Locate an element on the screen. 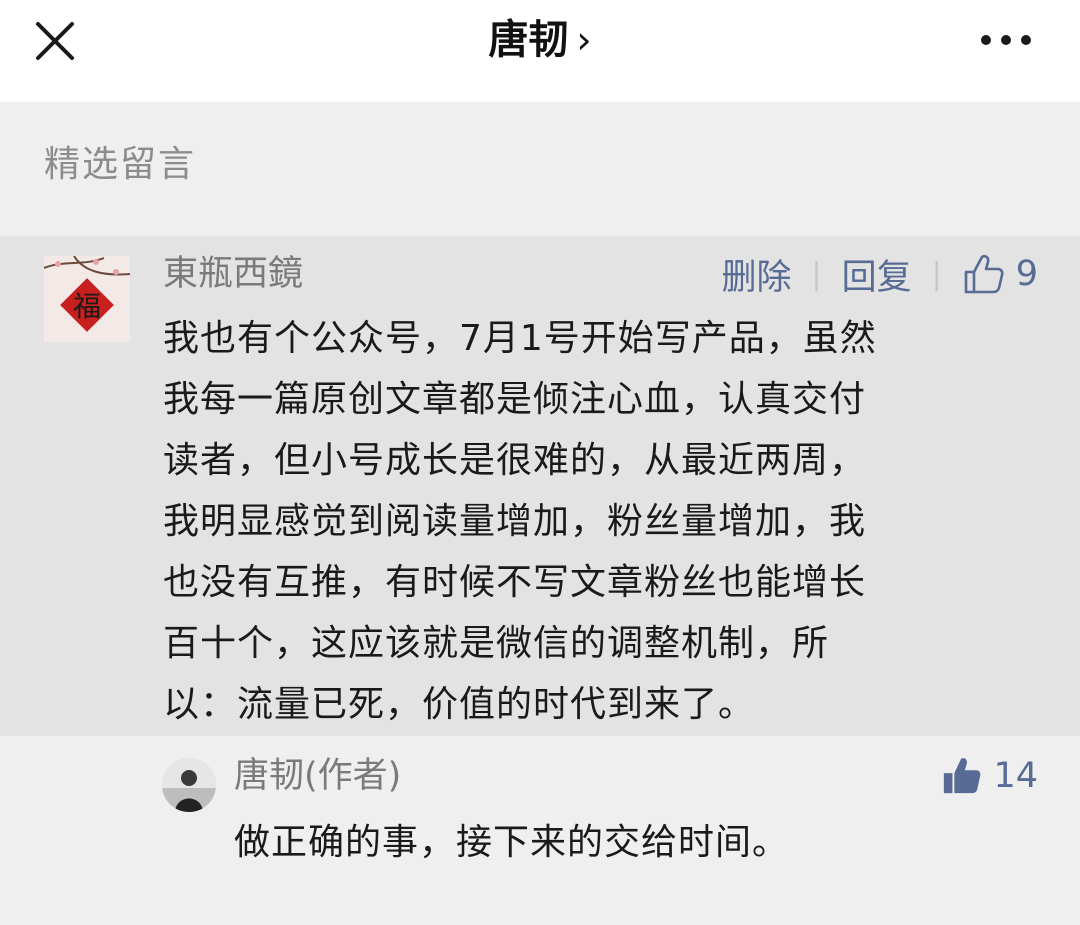 The height and width of the screenshot is (925, 1080). reply-button: 回复 is located at coordinates (877, 274).